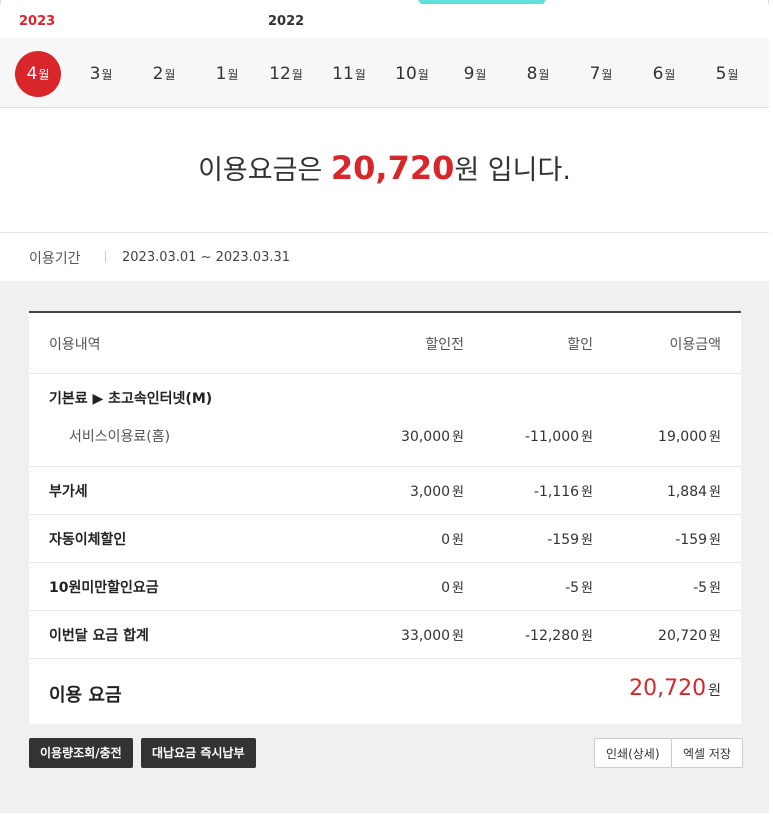  What do you see at coordinates (81, 753) in the screenshot?
I see `usage-check-button: 이용량조회/충전` at bounding box center [81, 753].